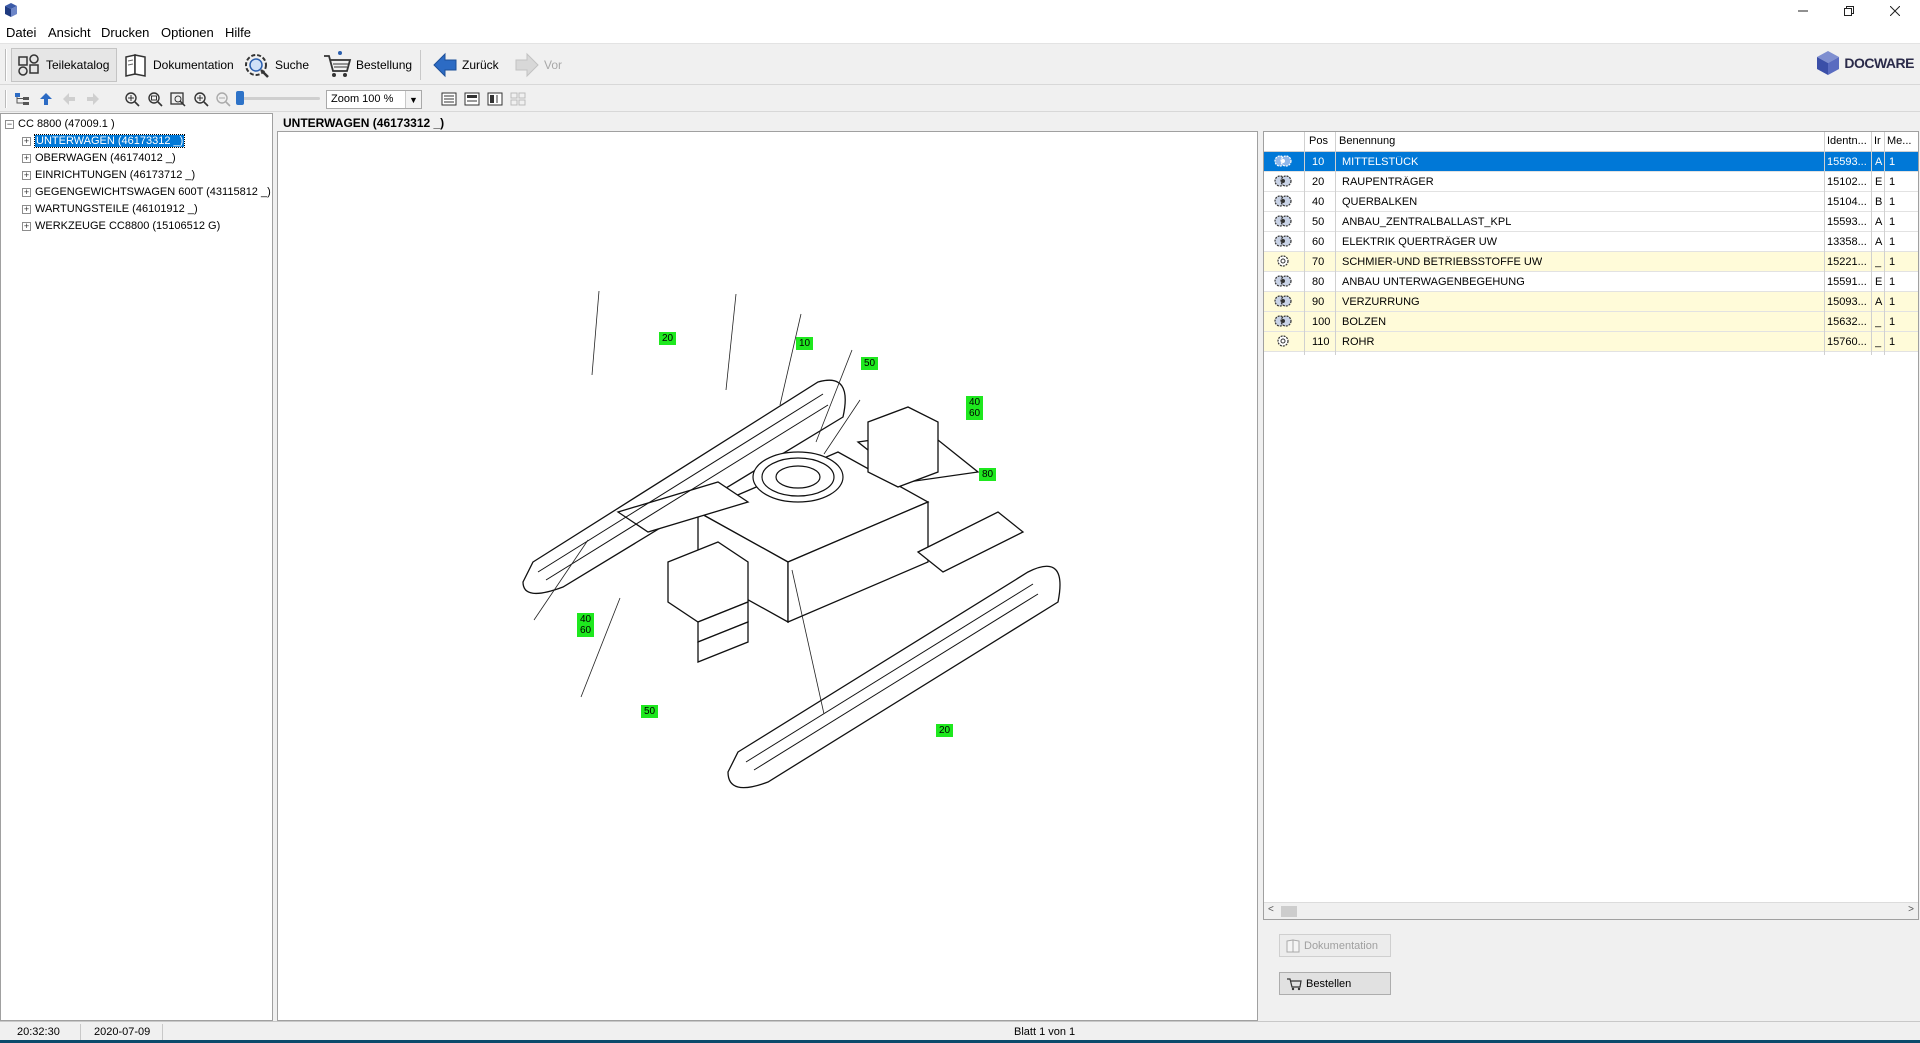  I want to click on status-time: 20:32:30, so click(38, 1032).